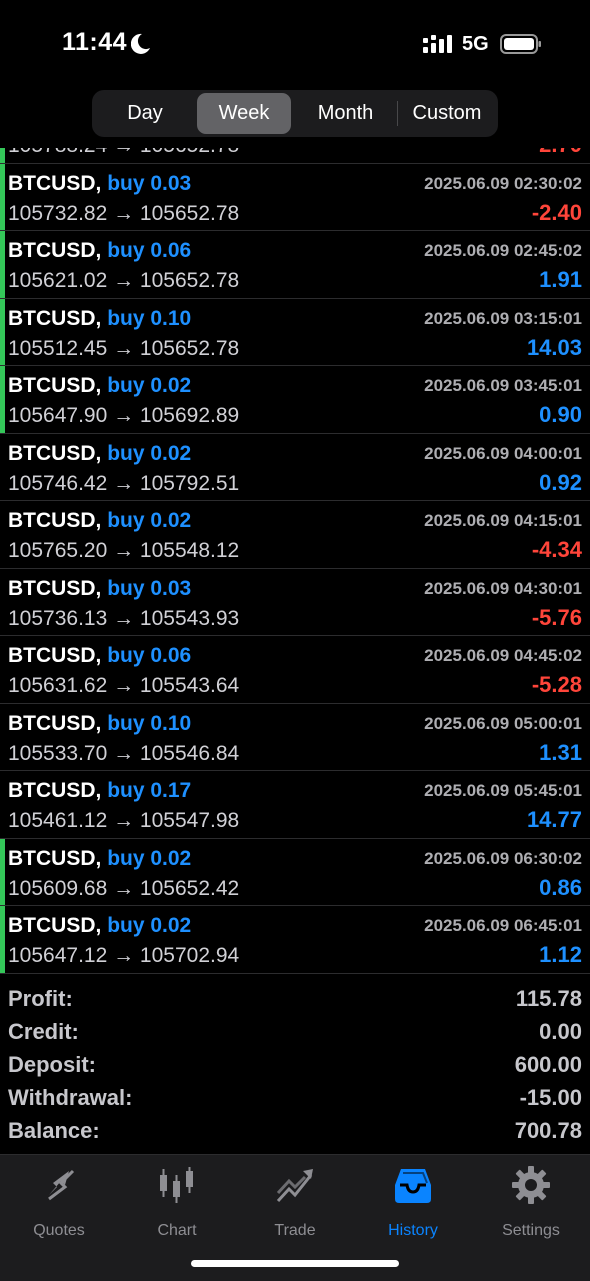 Image resolution: width=590 pixels, height=1281 pixels. Describe the element at coordinates (124, 348) in the screenshot. I see `deal-prices: 105512.45 → 105652.78` at that location.